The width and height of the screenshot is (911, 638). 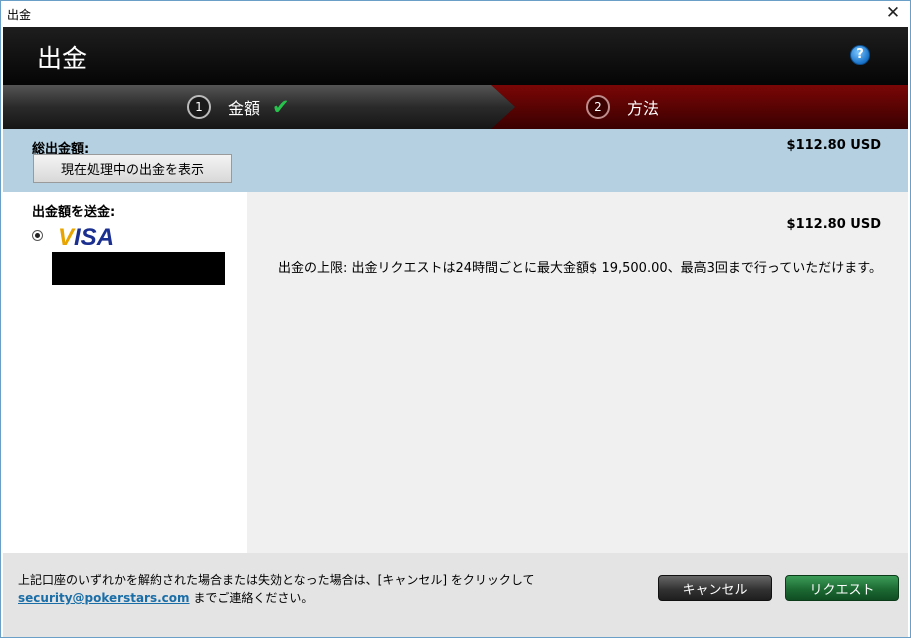 What do you see at coordinates (598, 107) in the screenshot?
I see `step-number: 2` at bounding box center [598, 107].